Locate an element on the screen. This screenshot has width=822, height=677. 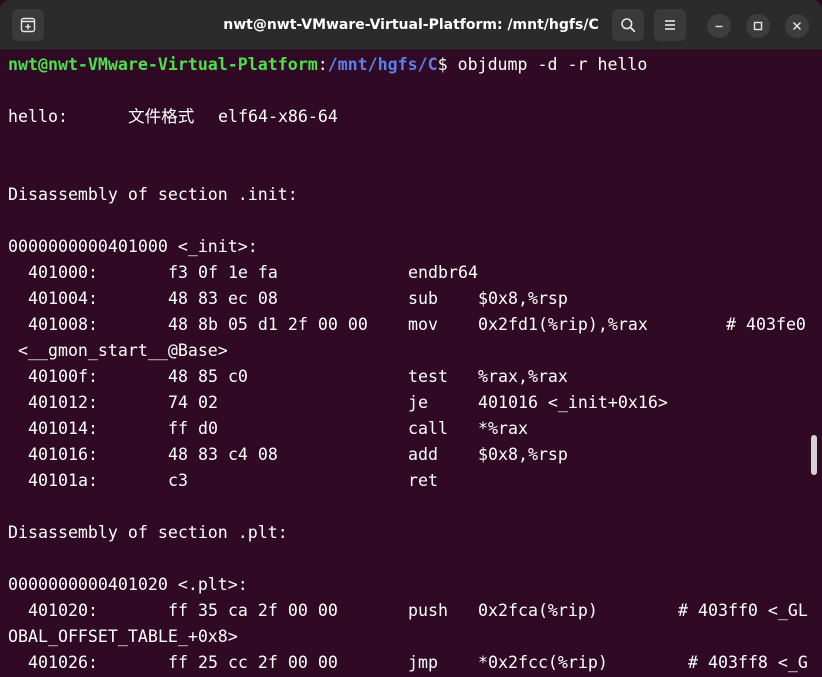
symbol-label-plt: 0000000000401020 <.plt>: is located at coordinates (128, 584).